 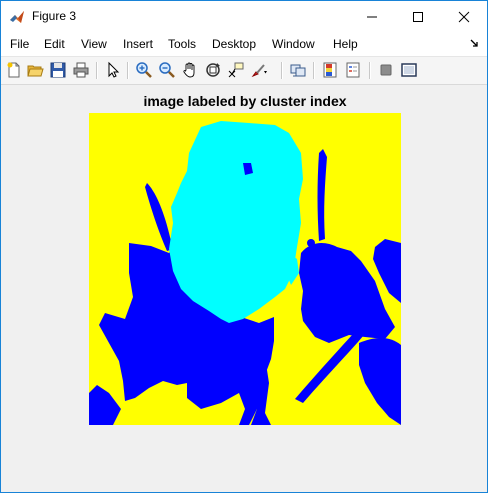 I want to click on brush-icon, so click(x=259, y=70).